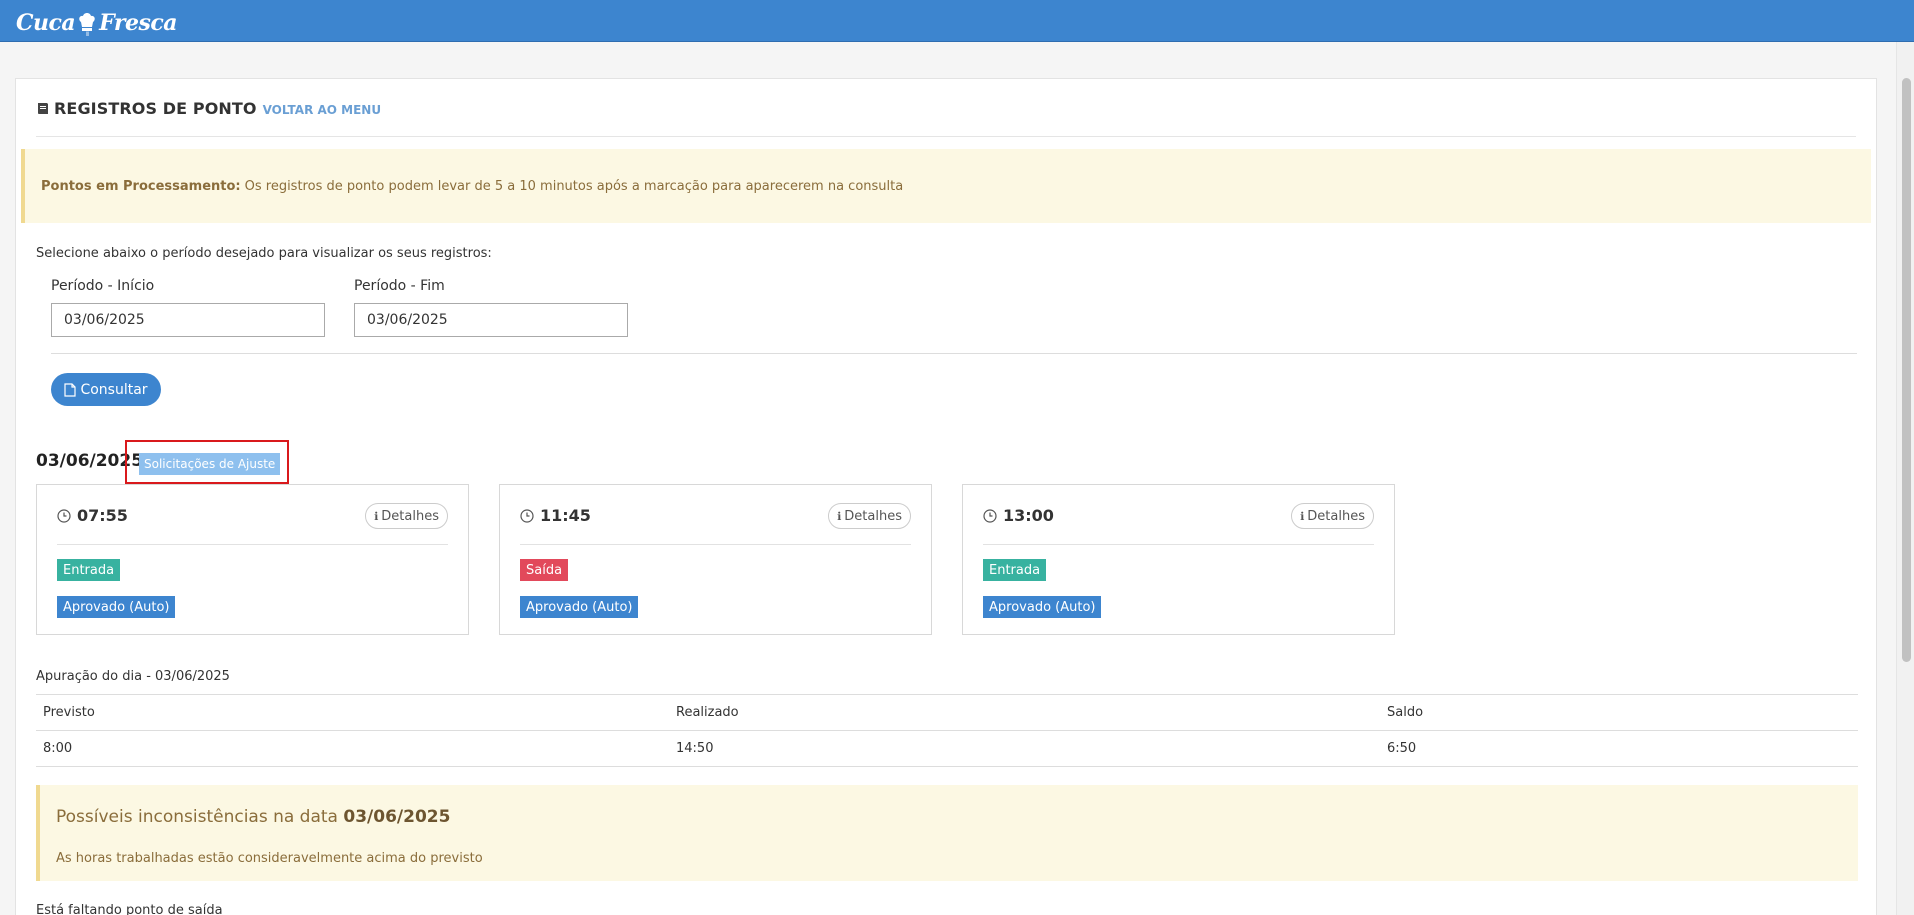 The width and height of the screenshot is (1914, 915). I want to click on page-scrollbar, so click(1905, 478).